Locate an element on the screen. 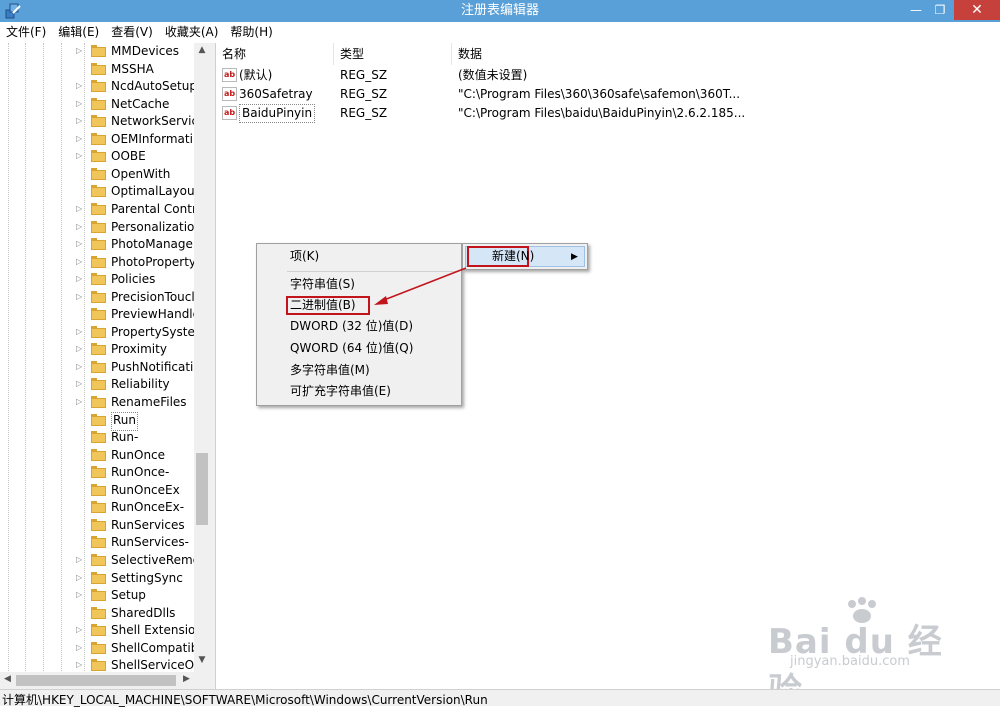 The height and width of the screenshot is (712, 1000). menu-item-label: 字符串值(S) is located at coordinates (322, 284).